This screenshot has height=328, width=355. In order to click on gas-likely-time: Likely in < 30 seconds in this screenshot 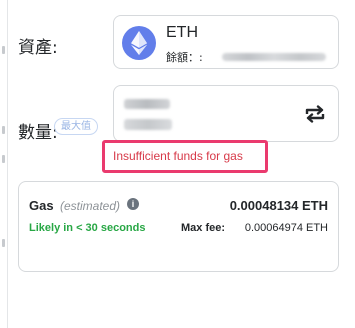, I will do `click(87, 228)`.